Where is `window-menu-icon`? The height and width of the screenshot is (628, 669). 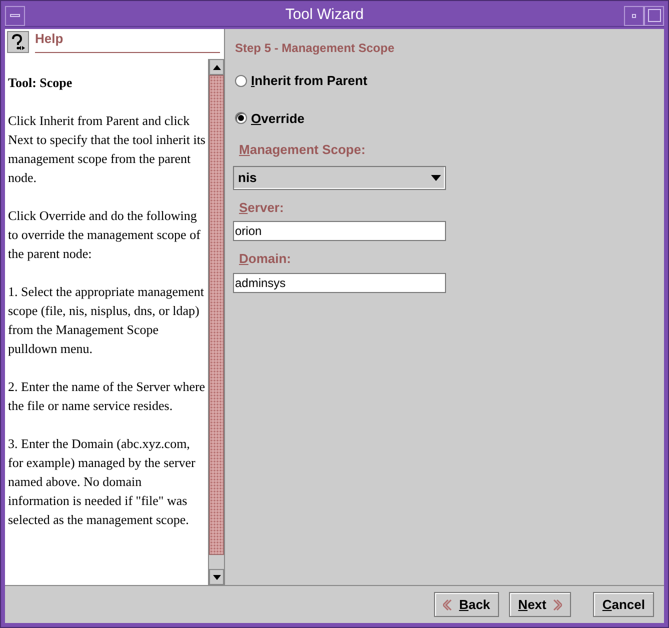 window-menu-icon is located at coordinates (15, 16).